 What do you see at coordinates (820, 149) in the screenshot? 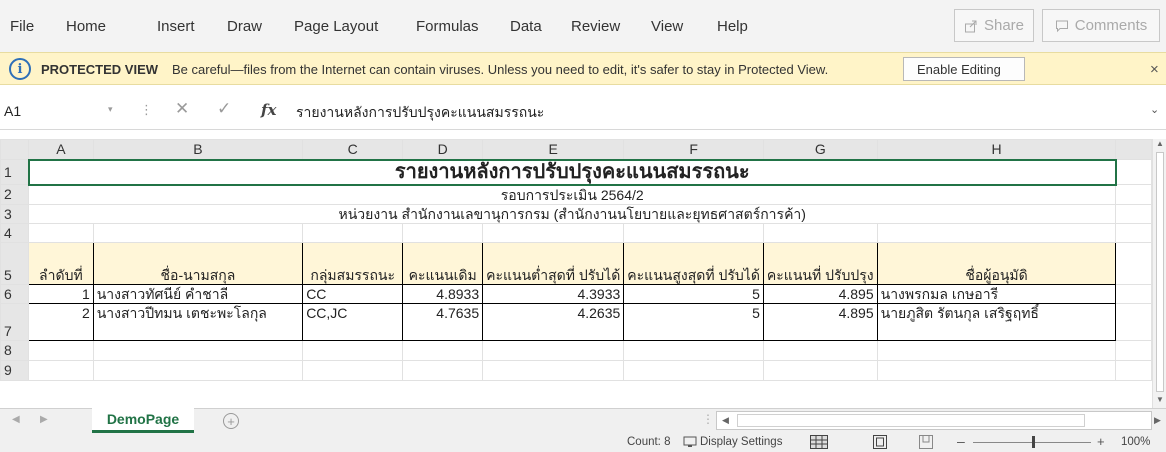
I see `column-header-g: G` at bounding box center [820, 149].